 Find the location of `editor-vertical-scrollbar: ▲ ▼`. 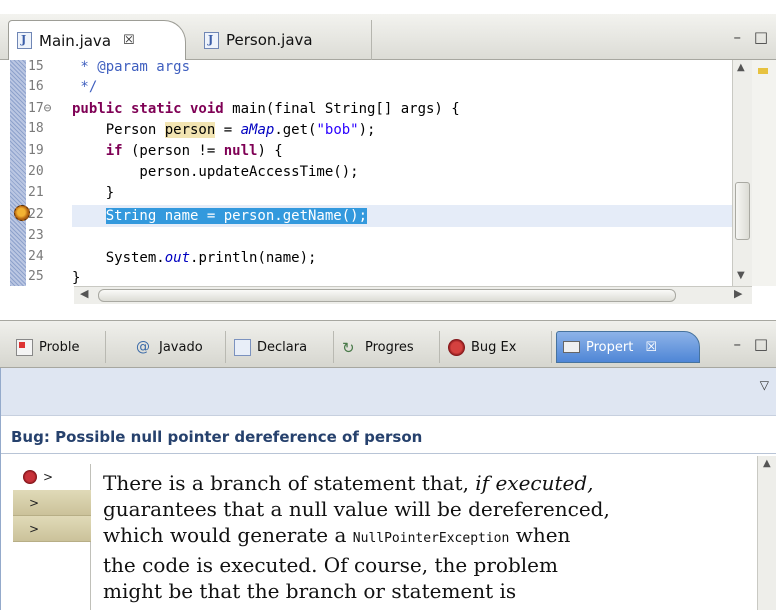

editor-vertical-scrollbar: ▲ ▼ is located at coordinates (742, 173).